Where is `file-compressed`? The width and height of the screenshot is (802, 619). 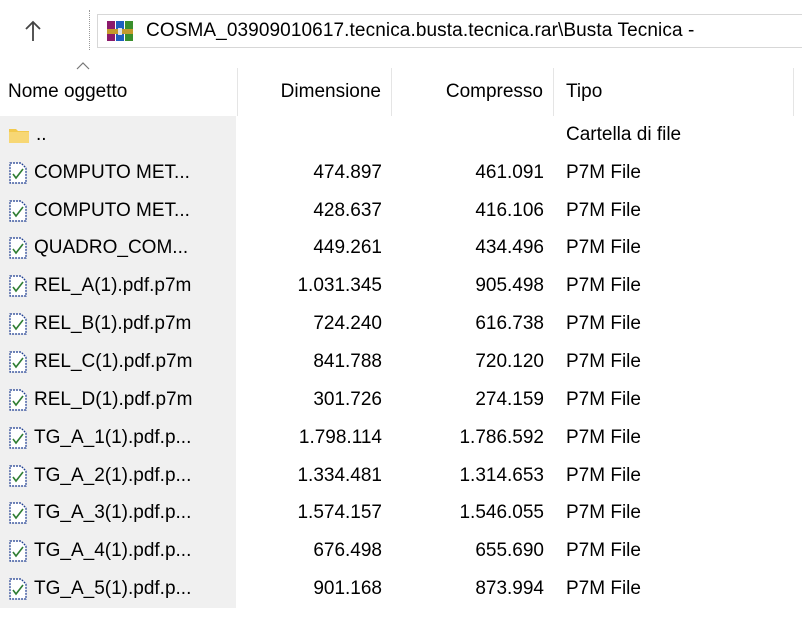 file-compressed is located at coordinates (468, 135).